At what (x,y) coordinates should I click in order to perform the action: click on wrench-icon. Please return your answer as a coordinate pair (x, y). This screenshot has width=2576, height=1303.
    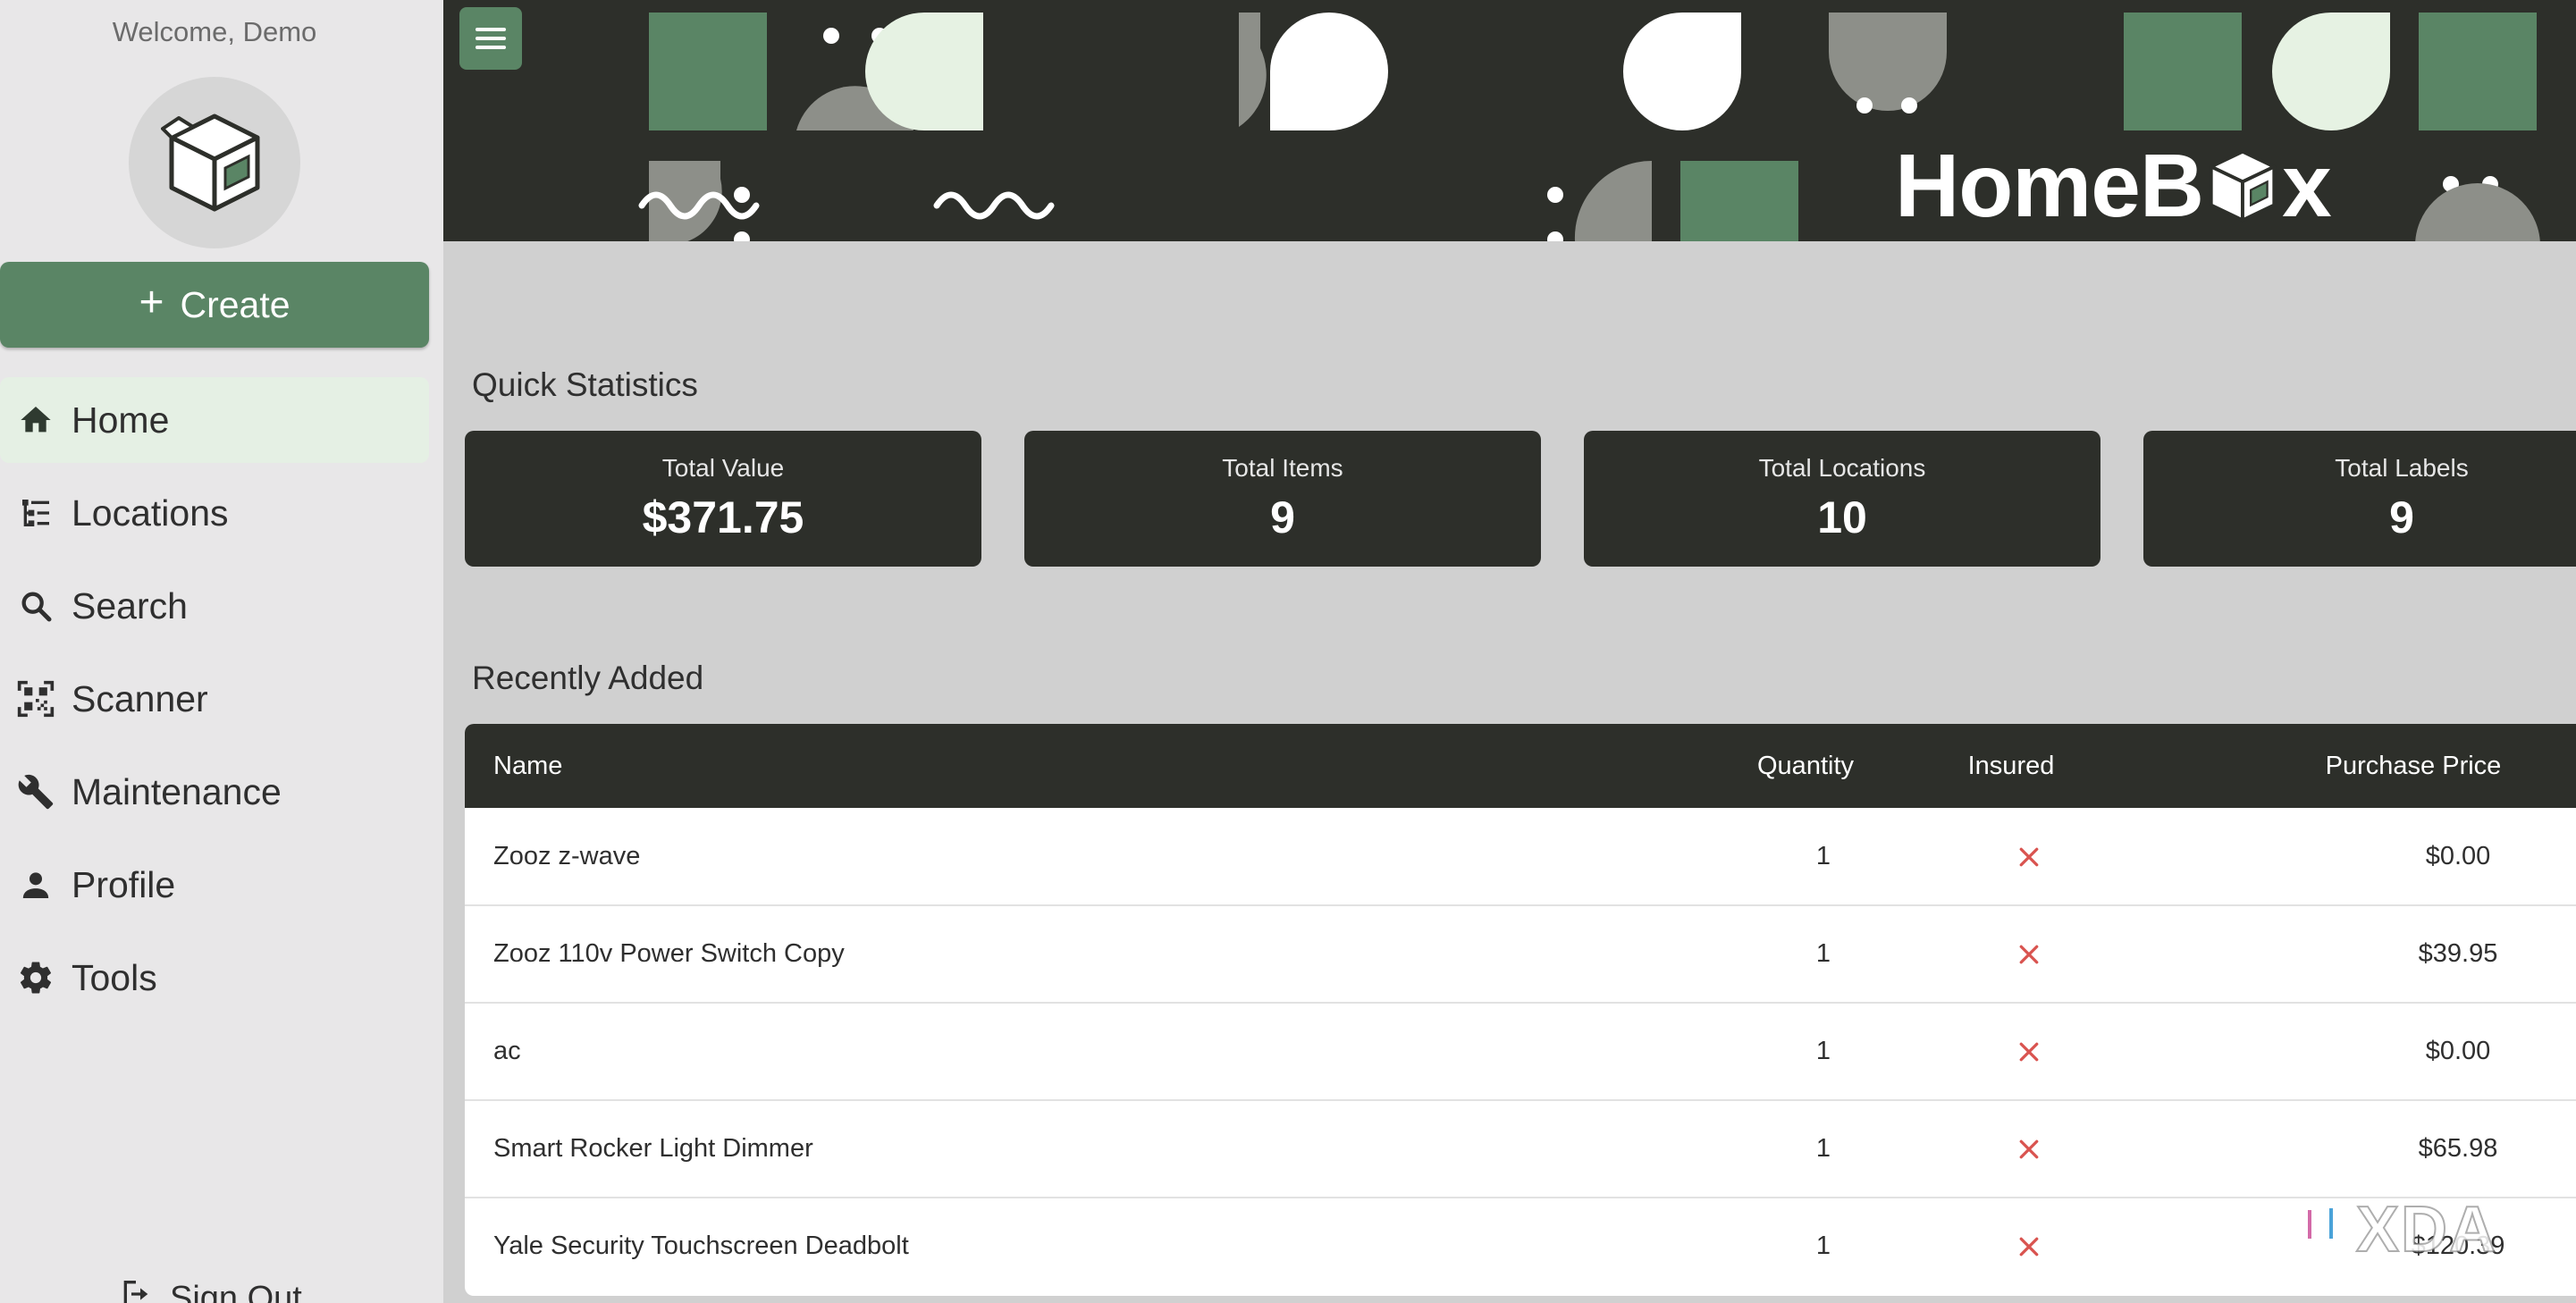
    Looking at the image, I should click on (36, 791).